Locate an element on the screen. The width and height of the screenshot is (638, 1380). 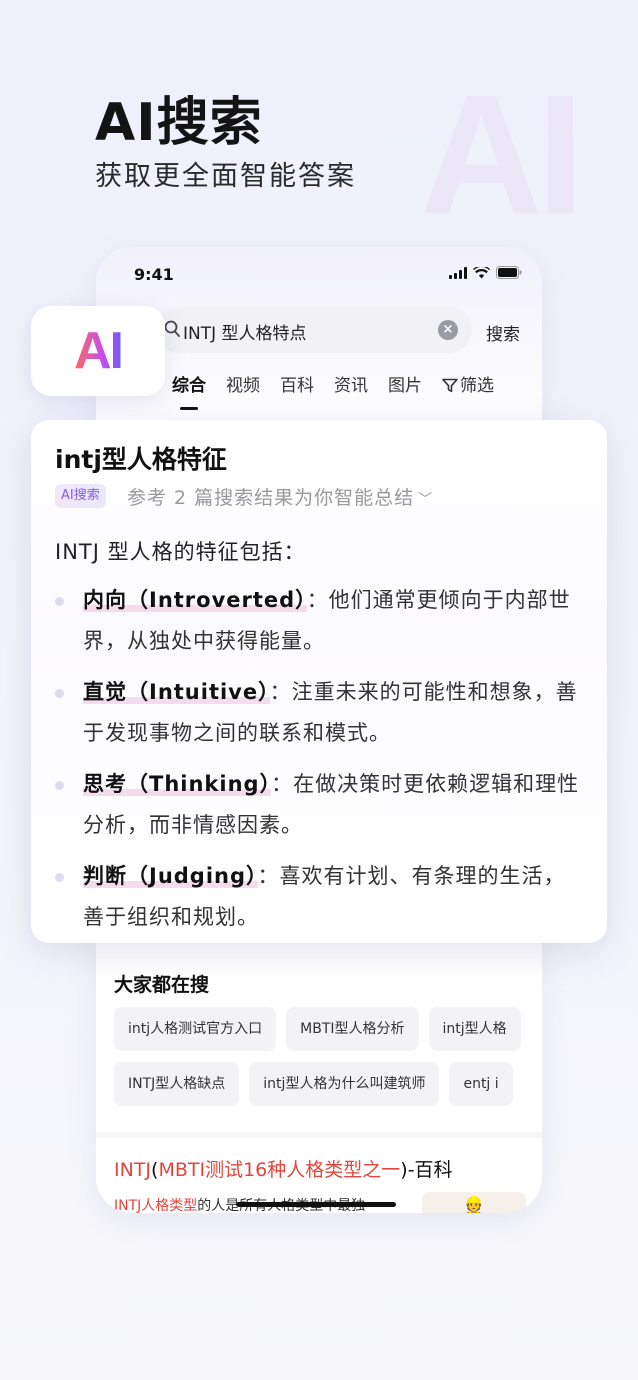
reference-toggle: 参考 2 篇搜索结果为你智能总结 ﹀ is located at coordinates (280, 496).